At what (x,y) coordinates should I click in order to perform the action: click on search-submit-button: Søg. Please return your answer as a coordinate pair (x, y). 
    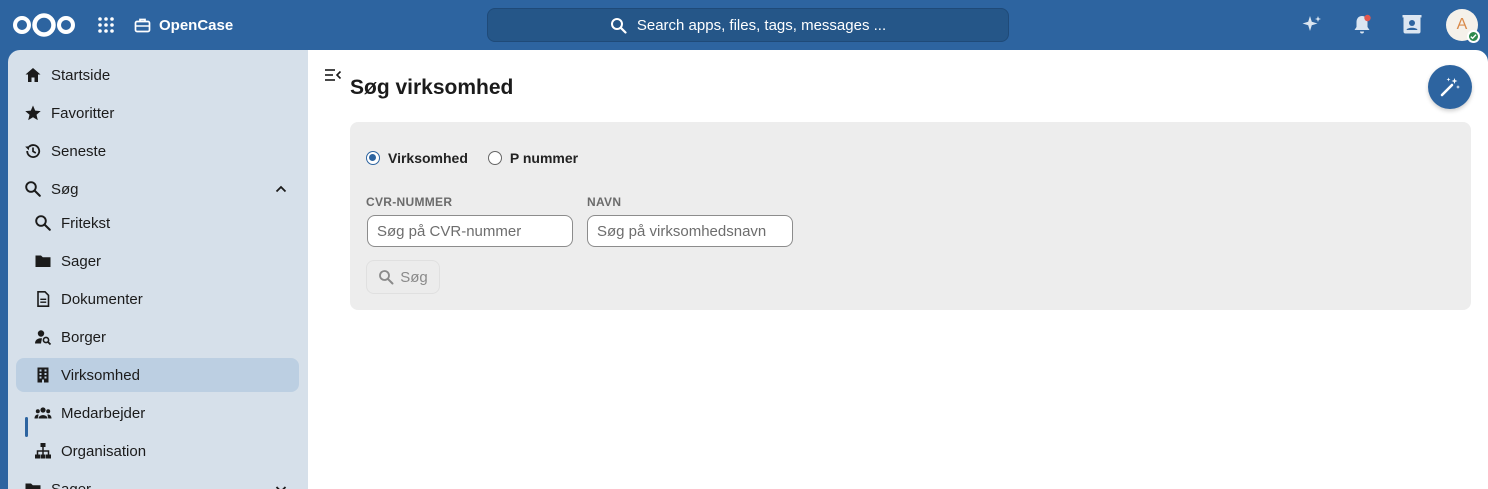
    Looking at the image, I should click on (403, 277).